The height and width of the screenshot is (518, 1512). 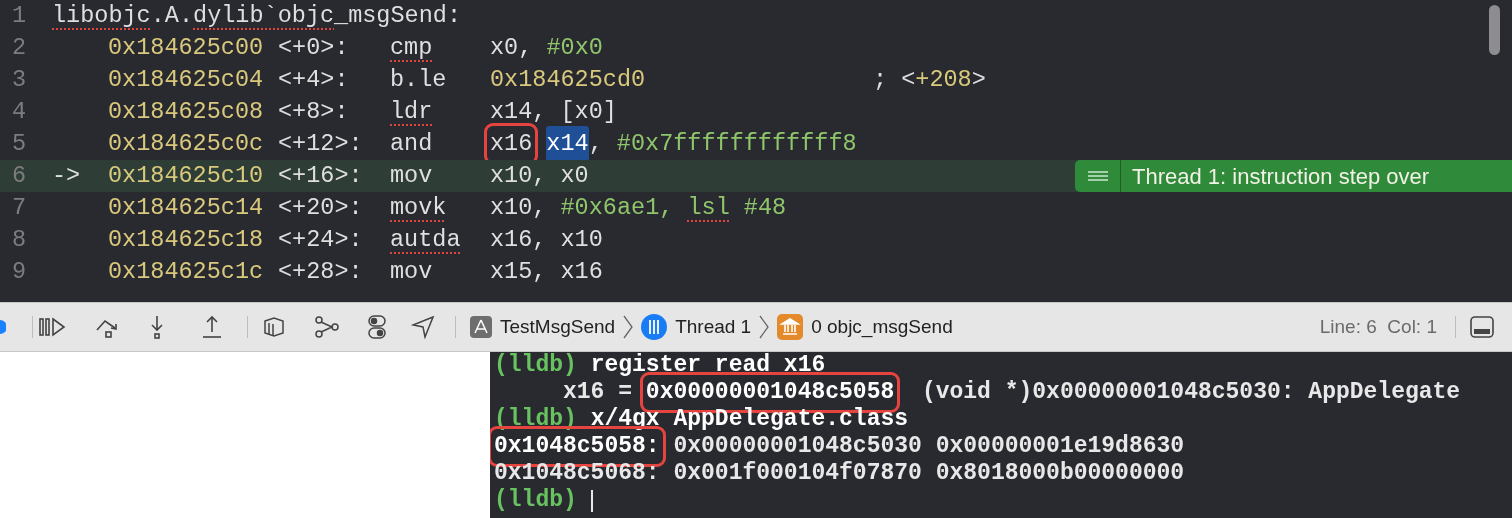 I want to click on mnemonic: cmp, so click(x=411, y=48).